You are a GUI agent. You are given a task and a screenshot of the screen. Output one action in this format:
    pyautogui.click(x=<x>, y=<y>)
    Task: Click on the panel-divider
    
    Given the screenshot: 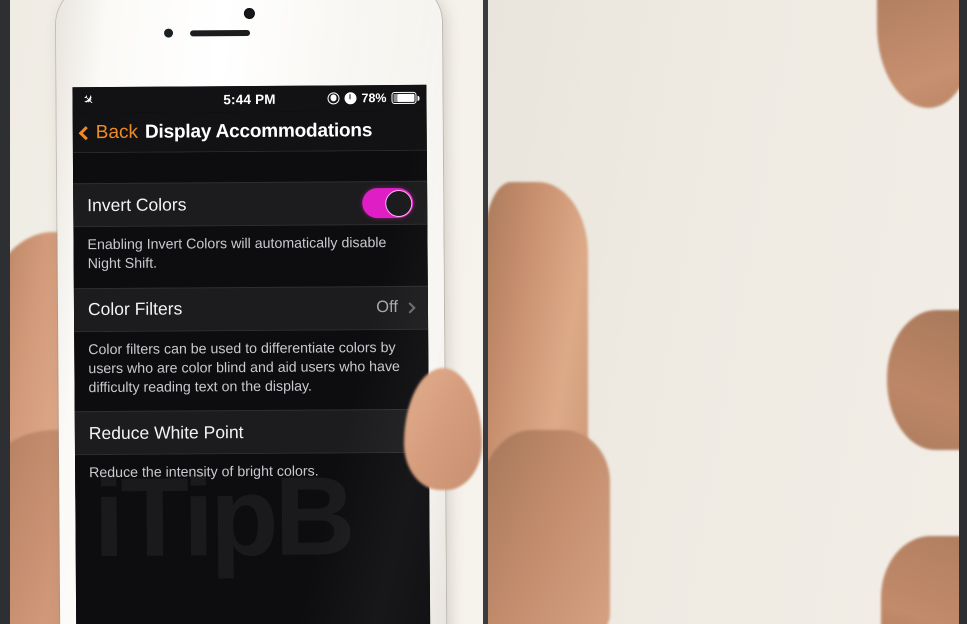 What is the action you would take?
    pyautogui.click(x=485, y=312)
    